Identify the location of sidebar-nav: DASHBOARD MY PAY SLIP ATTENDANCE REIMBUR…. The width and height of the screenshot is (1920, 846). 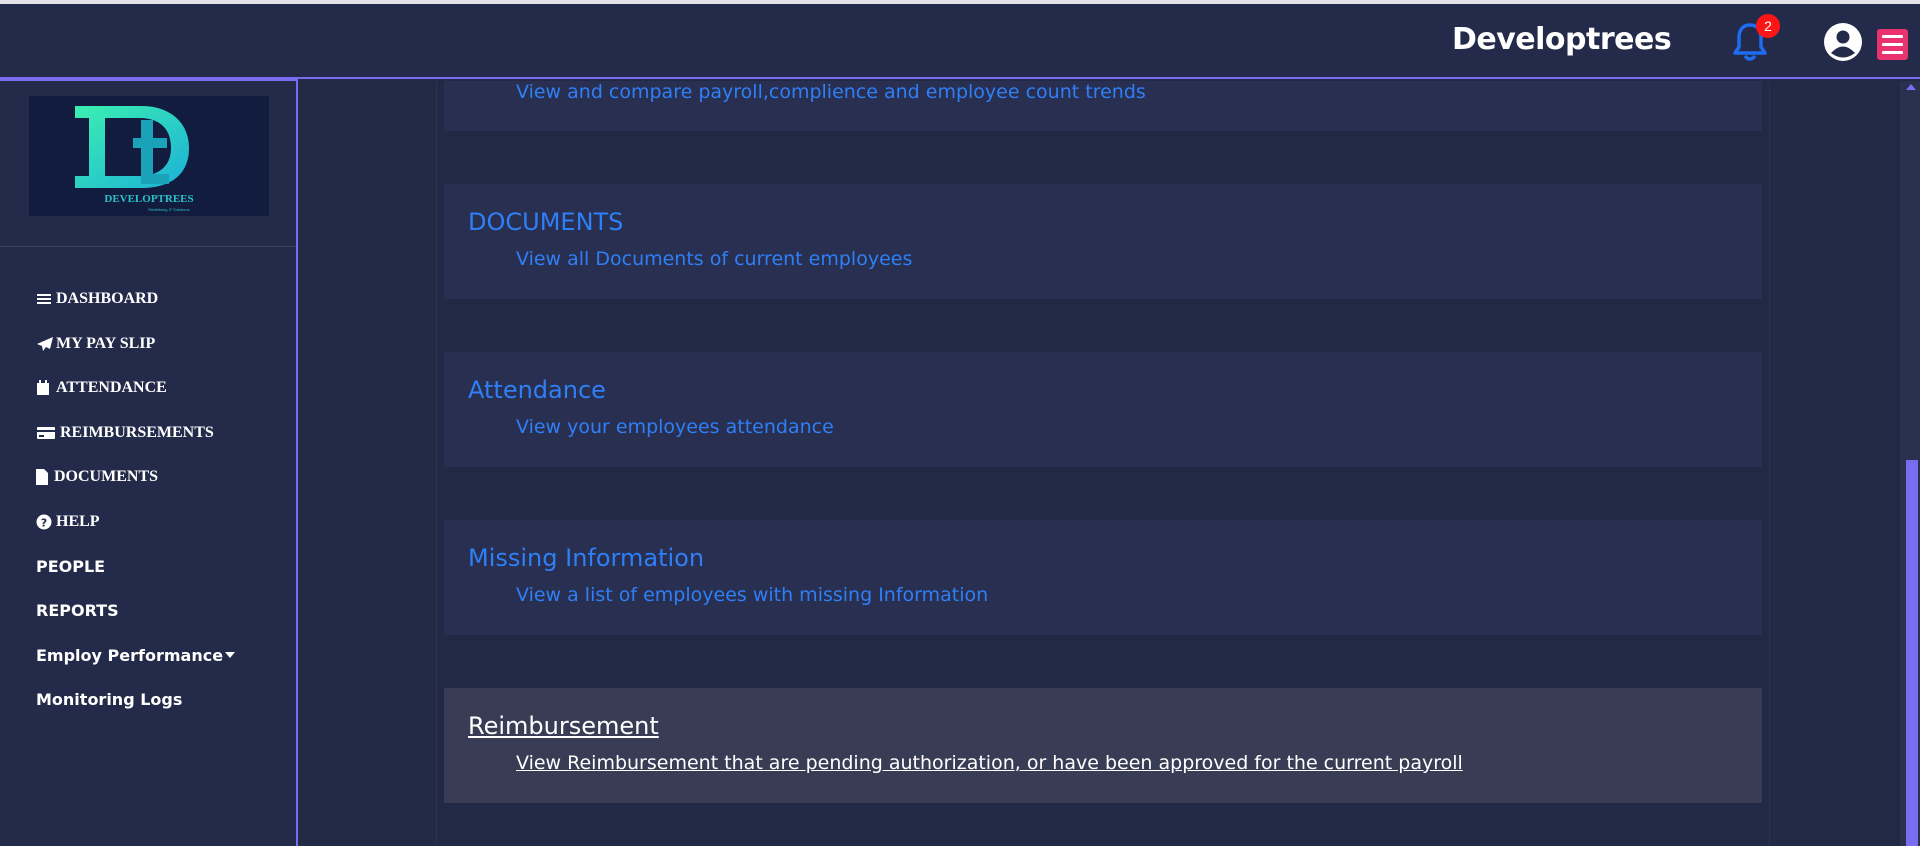
(136, 500).